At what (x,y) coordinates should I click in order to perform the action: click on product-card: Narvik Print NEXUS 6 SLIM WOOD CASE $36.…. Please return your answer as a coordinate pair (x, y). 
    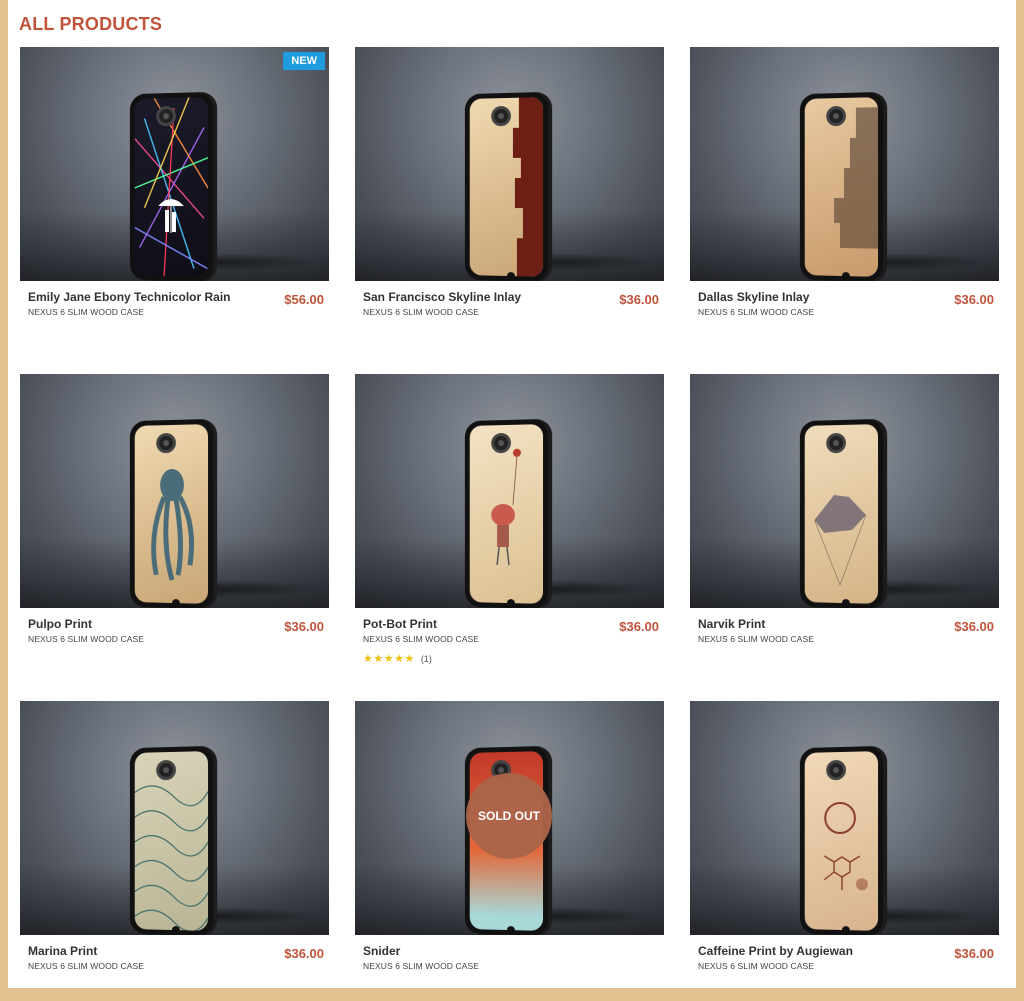
    Looking at the image, I should click on (844, 524).